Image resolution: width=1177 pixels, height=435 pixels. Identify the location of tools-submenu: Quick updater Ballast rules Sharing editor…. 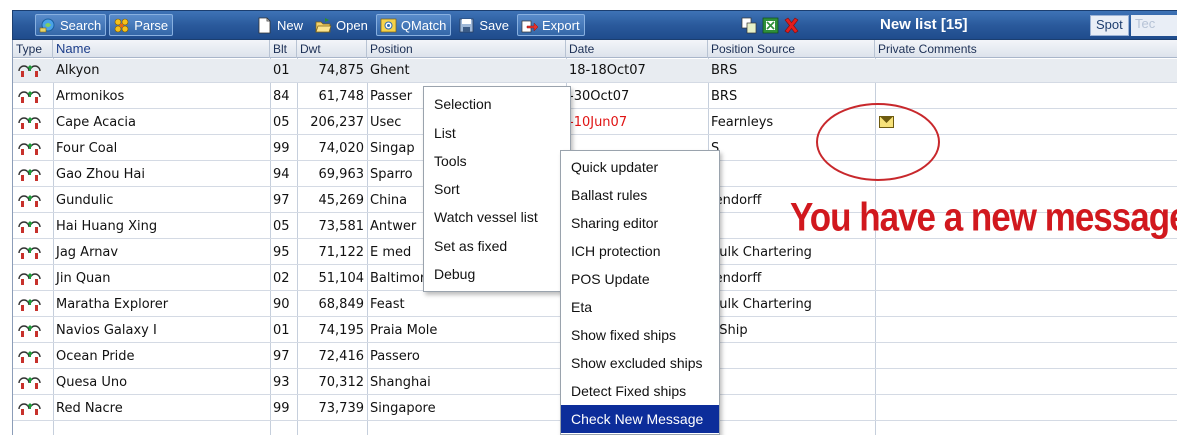
(640, 292).